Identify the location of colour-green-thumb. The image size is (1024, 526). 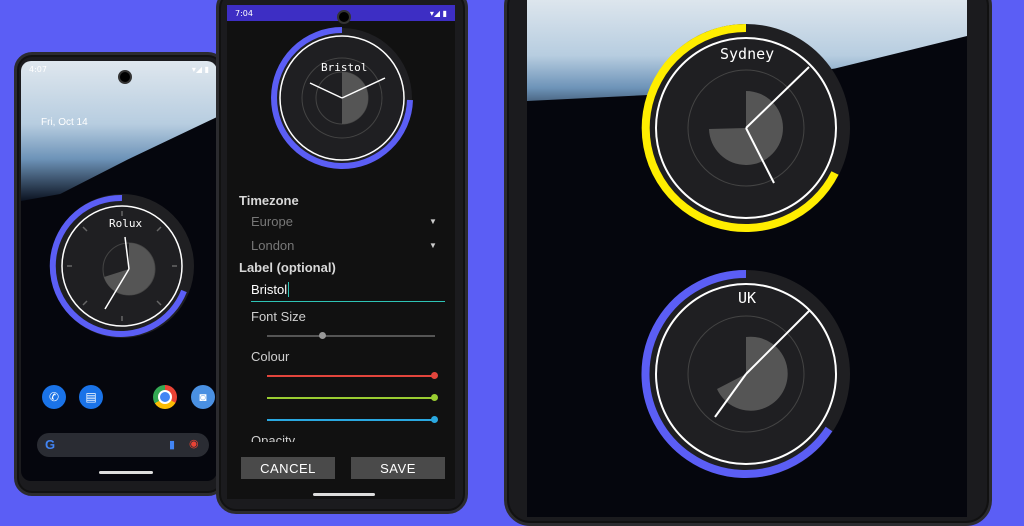
(434, 397).